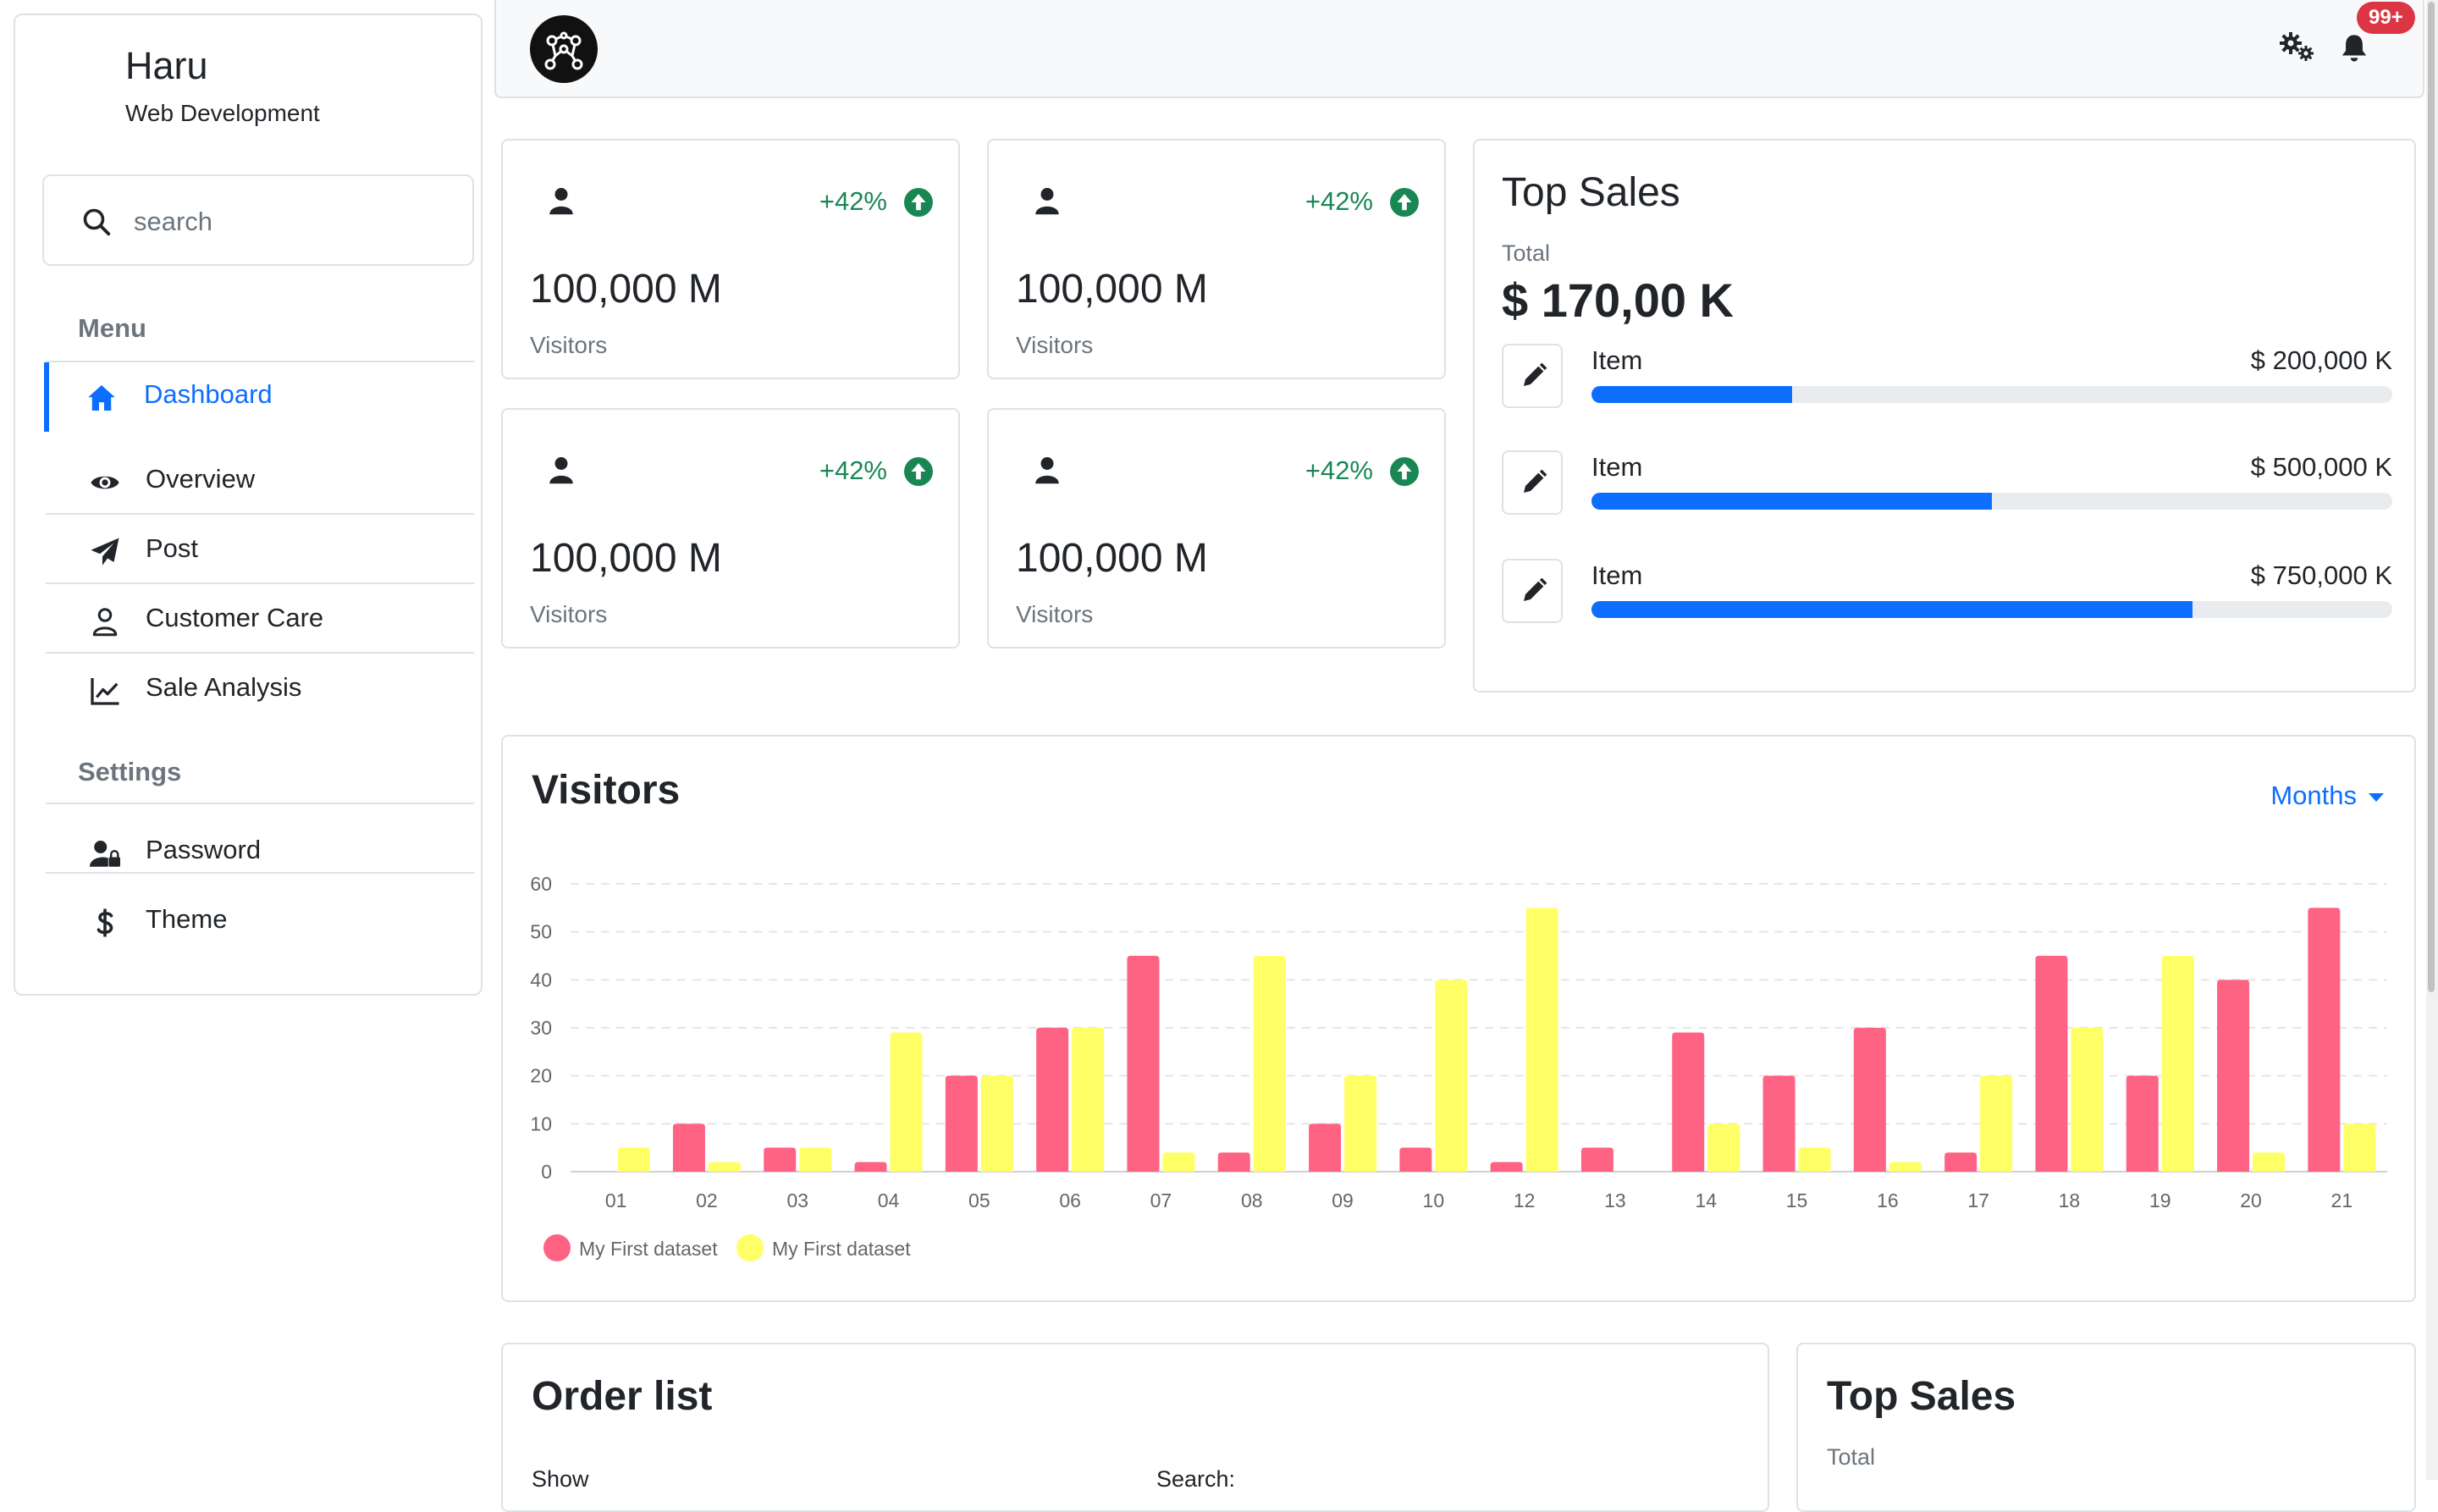 The height and width of the screenshot is (1512, 2438). What do you see at coordinates (1947, 592) in the screenshot?
I see `sales-item: Item $ 750,000 K` at bounding box center [1947, 592].